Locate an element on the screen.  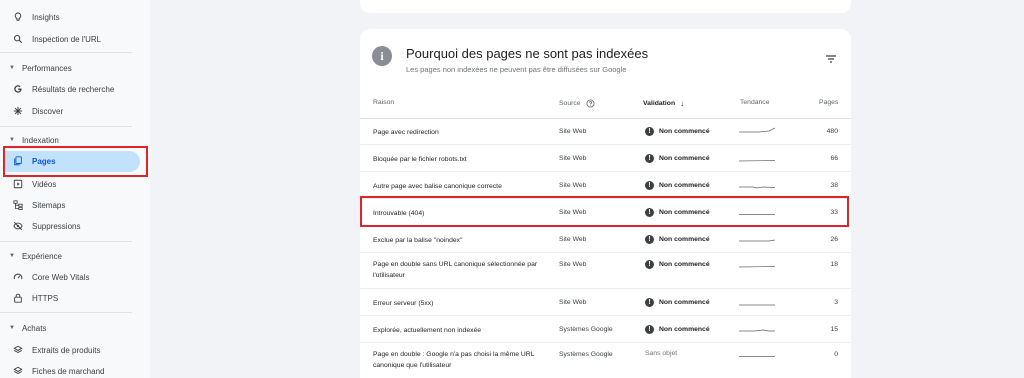
row-pages-count: 26 is located at coordinates (834, 239).